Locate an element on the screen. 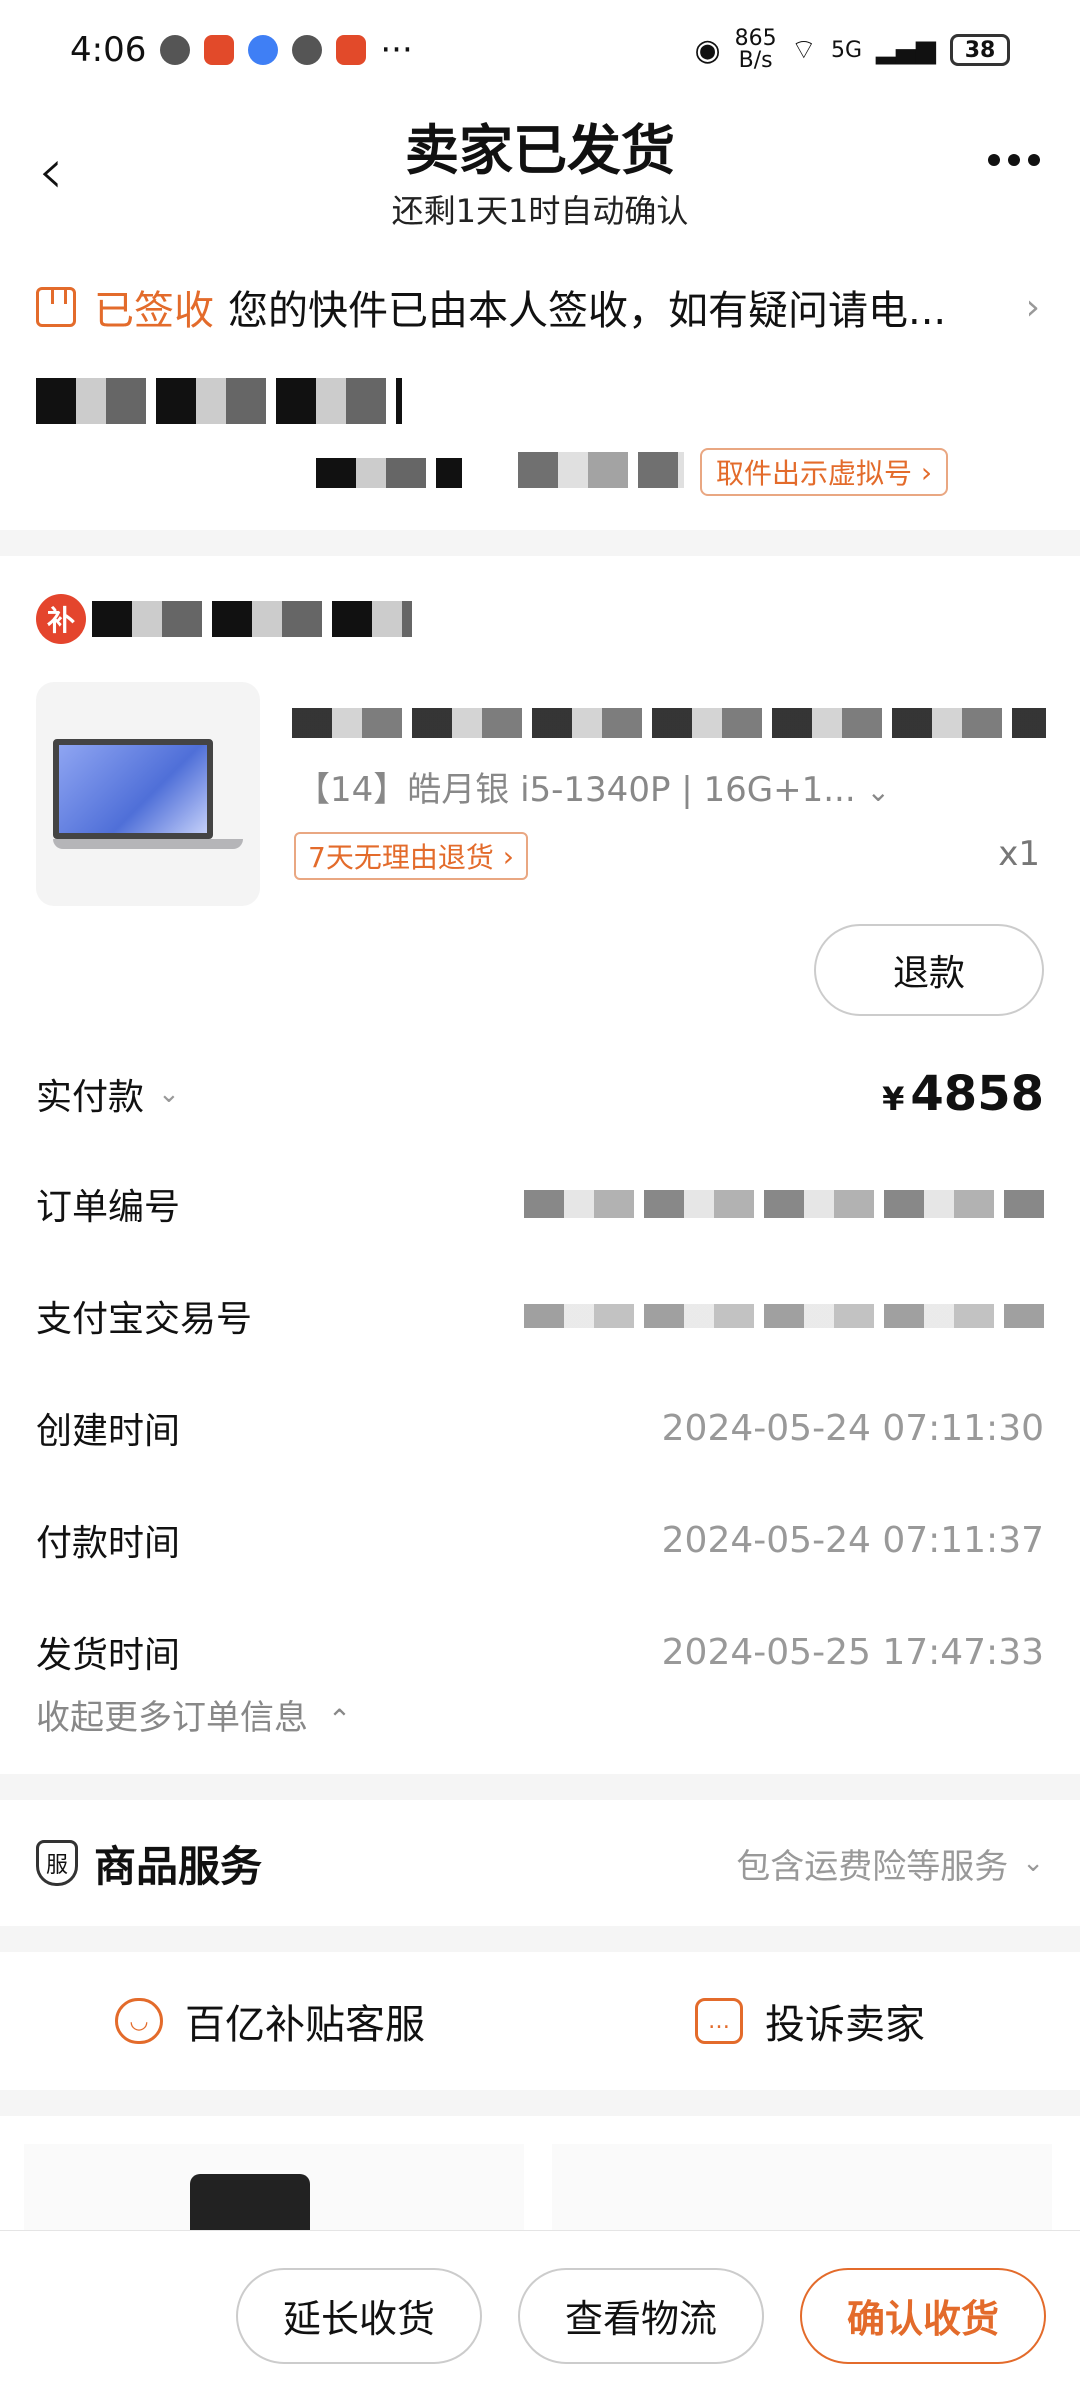  extend-receipt-button: 延长收货 is located at coordinates (359, 2315).